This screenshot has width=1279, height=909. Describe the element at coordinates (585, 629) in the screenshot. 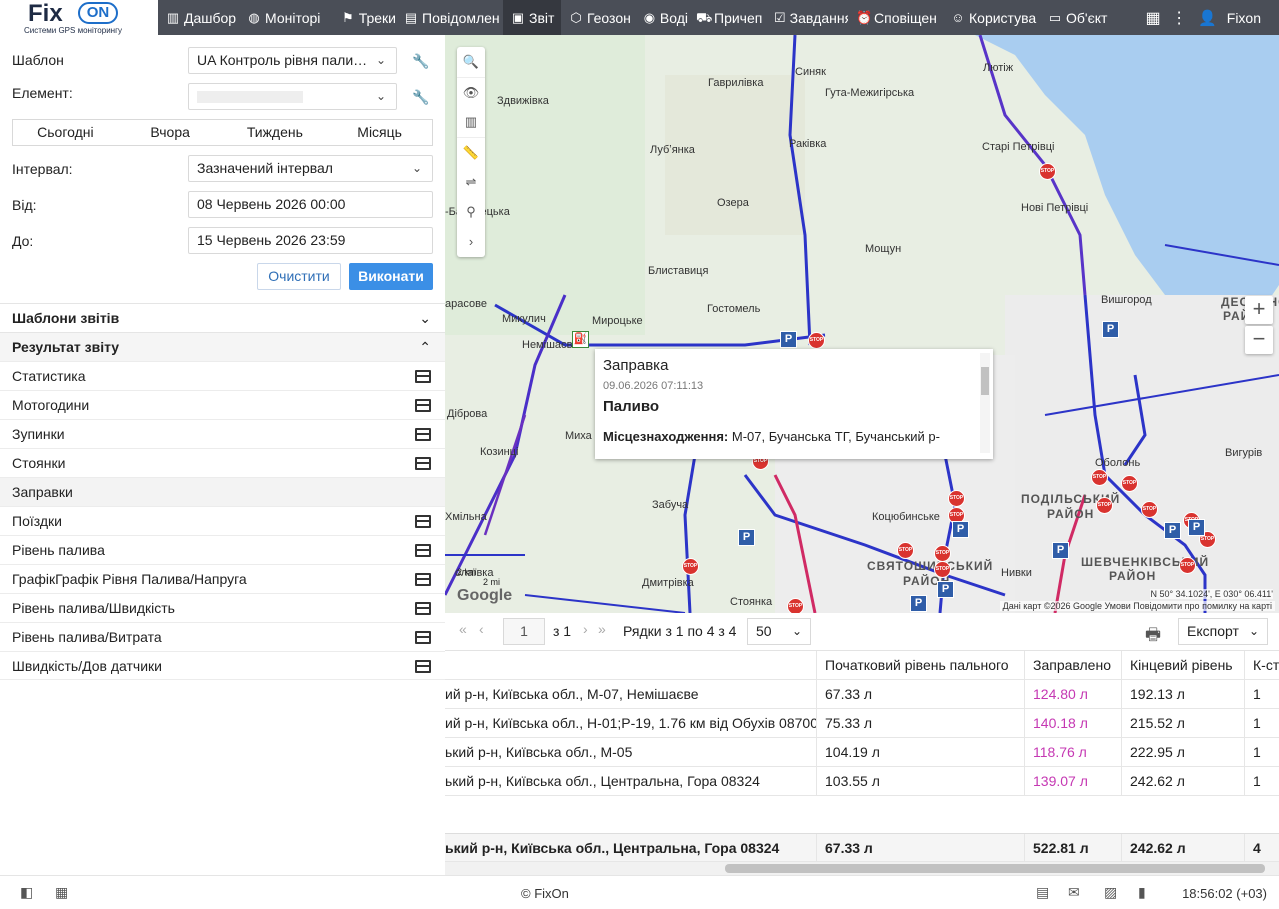

I see `next-page-icon: ›` at that location.